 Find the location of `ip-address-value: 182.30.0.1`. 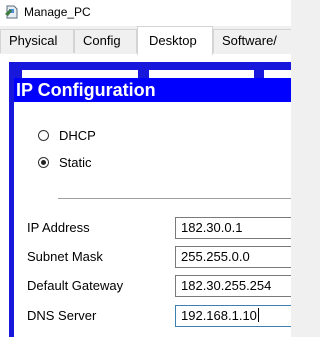

ip-address-value: 182.30.0.1 is located at coordinates (212, 227).